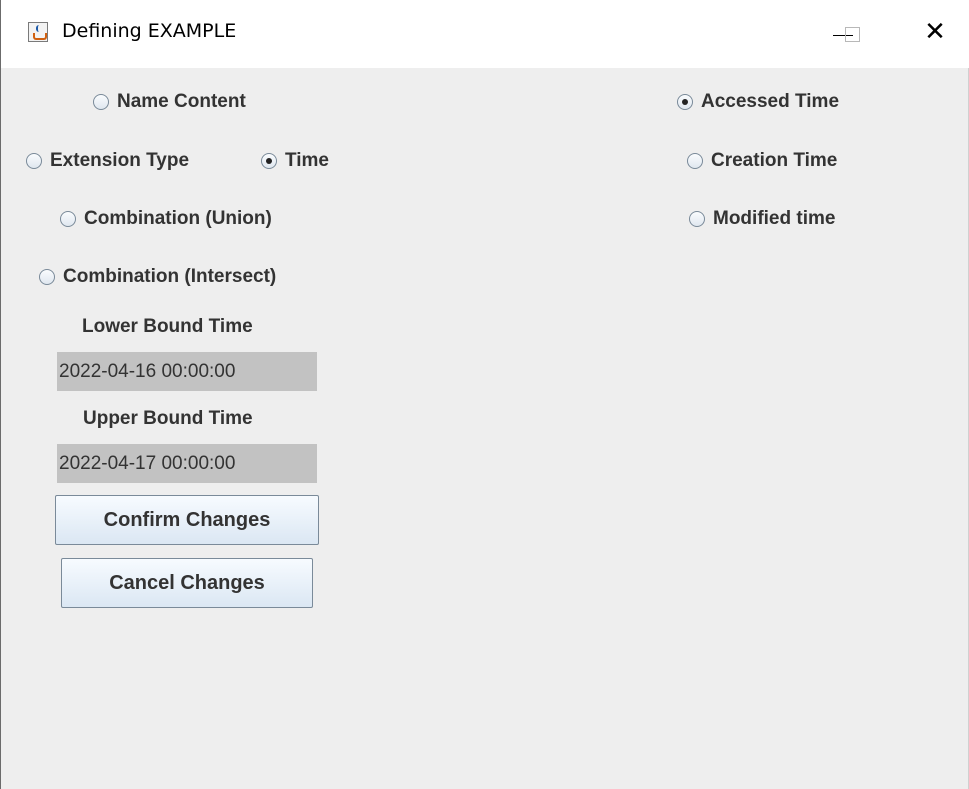 Image resolution: width=969 pixels, height=789 pixels. What do you see at coordinates (38, 32) in the screenshot?
I see `java-icon` at bounding box center [38, 32].